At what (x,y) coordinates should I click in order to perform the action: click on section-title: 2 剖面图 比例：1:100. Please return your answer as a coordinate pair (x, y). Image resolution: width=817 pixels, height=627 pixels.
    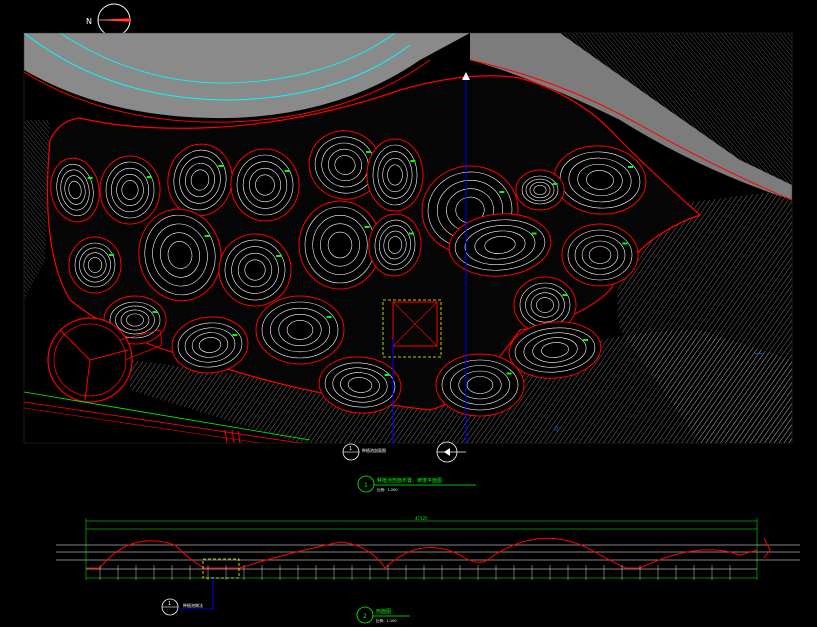
    Looking at the image, I should click on (383, 615).